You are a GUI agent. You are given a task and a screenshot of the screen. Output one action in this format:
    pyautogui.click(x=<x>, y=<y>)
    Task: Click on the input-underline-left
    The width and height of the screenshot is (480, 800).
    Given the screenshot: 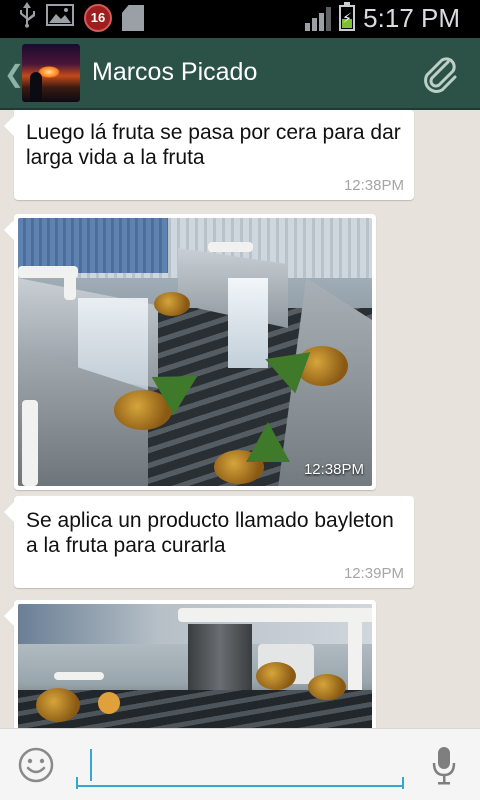 What is the action you would take?
    pyautogui.click(x=77, y=783)
    